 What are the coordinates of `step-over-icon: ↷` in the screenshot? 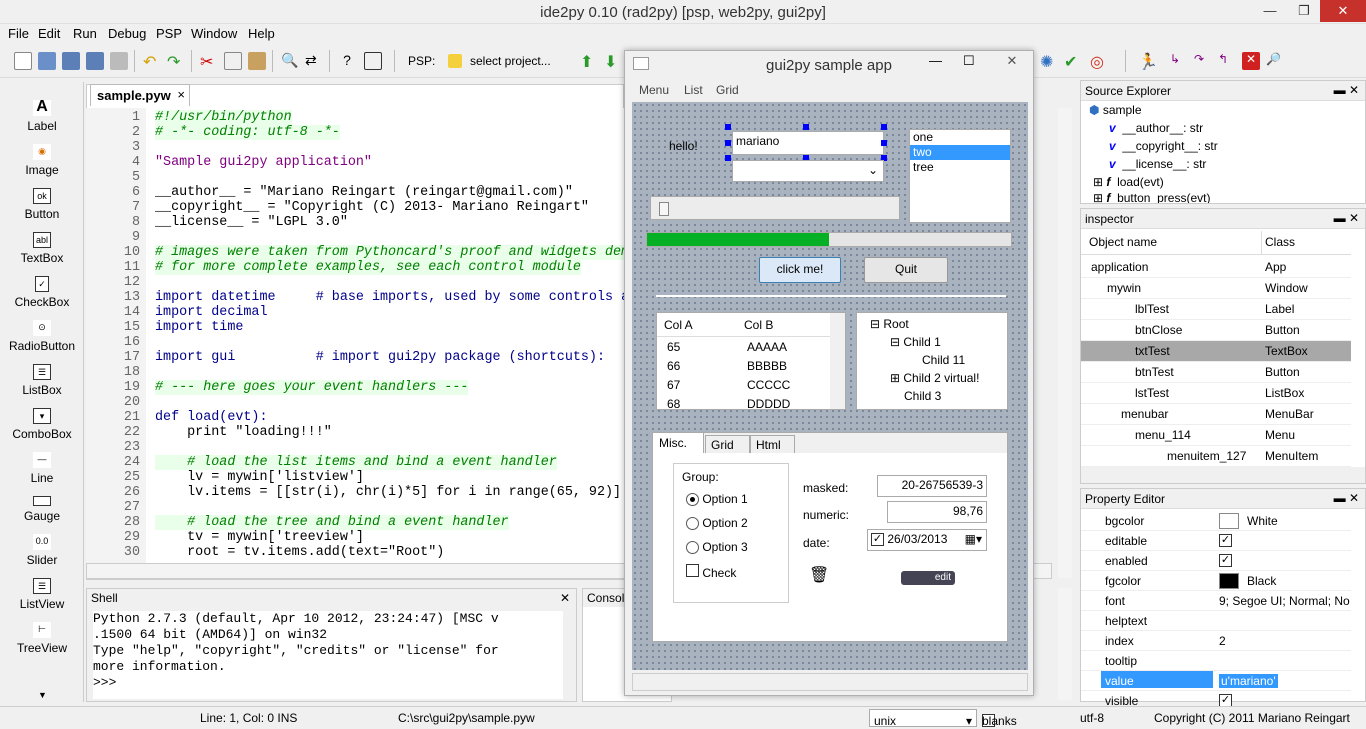 It's located at (1203, 61).